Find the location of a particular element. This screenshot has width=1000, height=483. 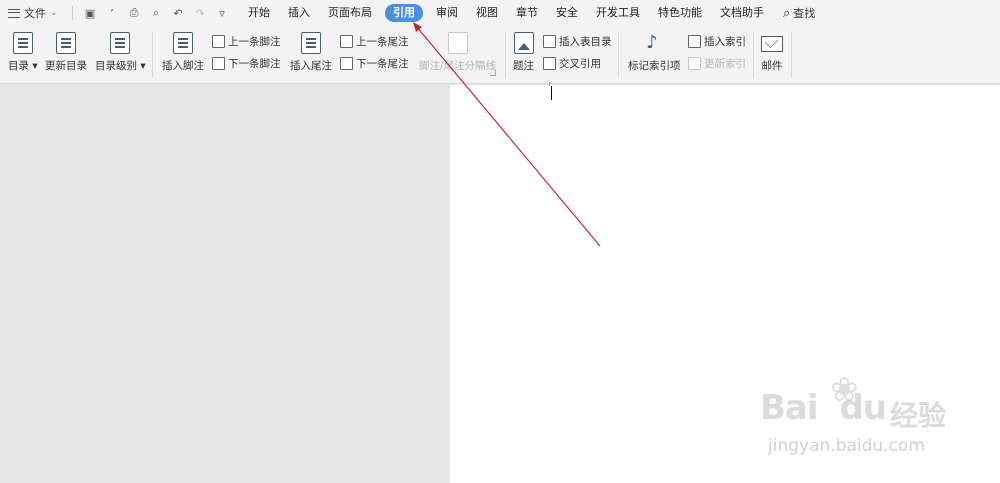

tab-page-layout: 页面布局 is located at coordinates (350, 13).